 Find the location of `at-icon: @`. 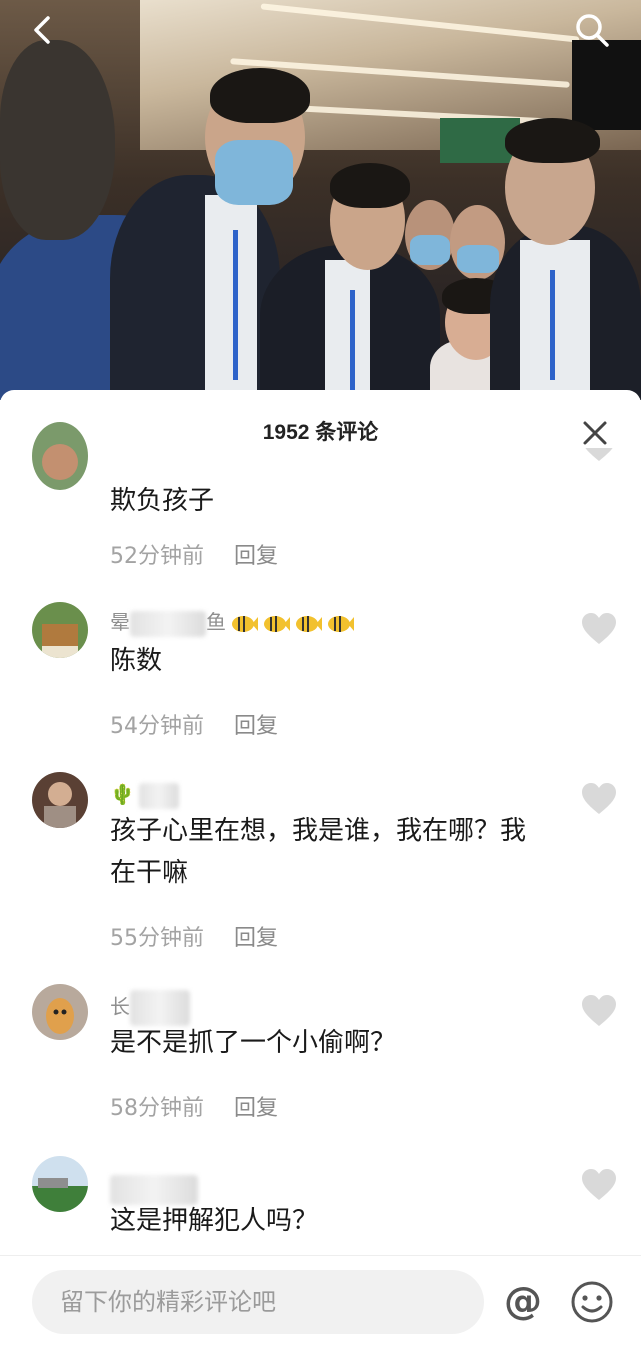

at-icon: @ is located at coordinates (523, 1301).